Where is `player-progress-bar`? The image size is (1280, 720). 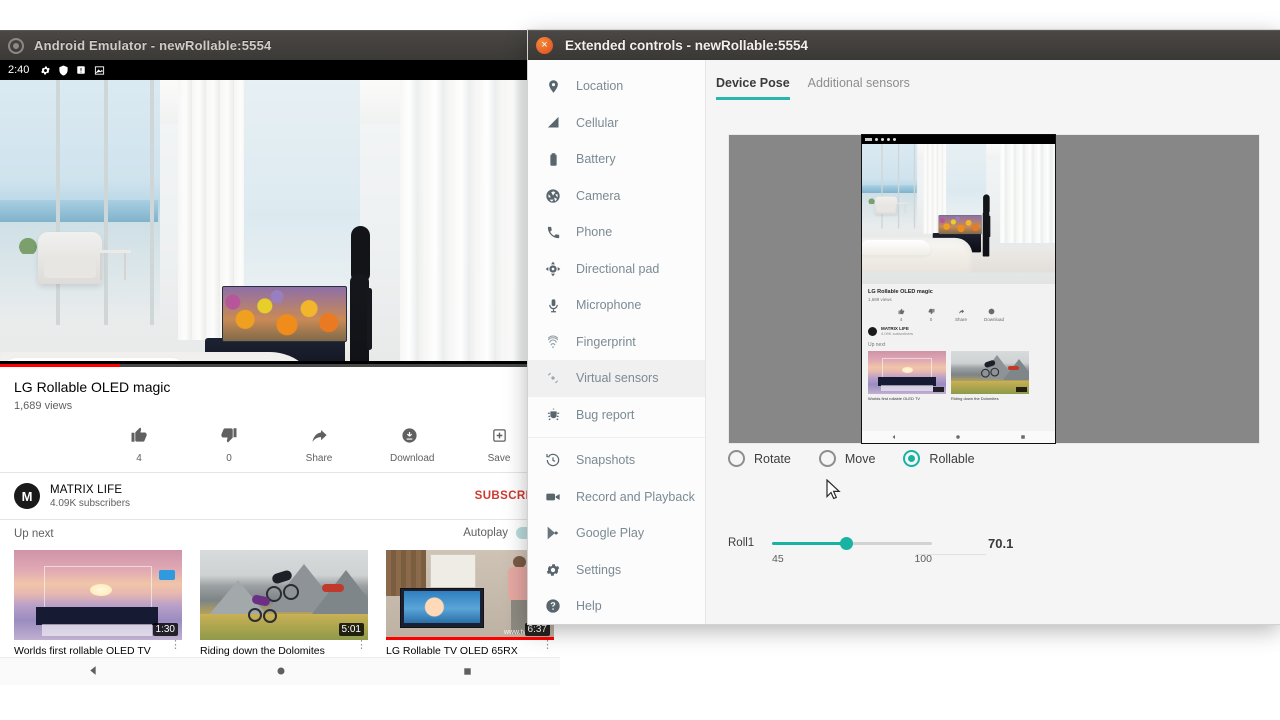 player-progress-bar is located at coordinates (280, 364).